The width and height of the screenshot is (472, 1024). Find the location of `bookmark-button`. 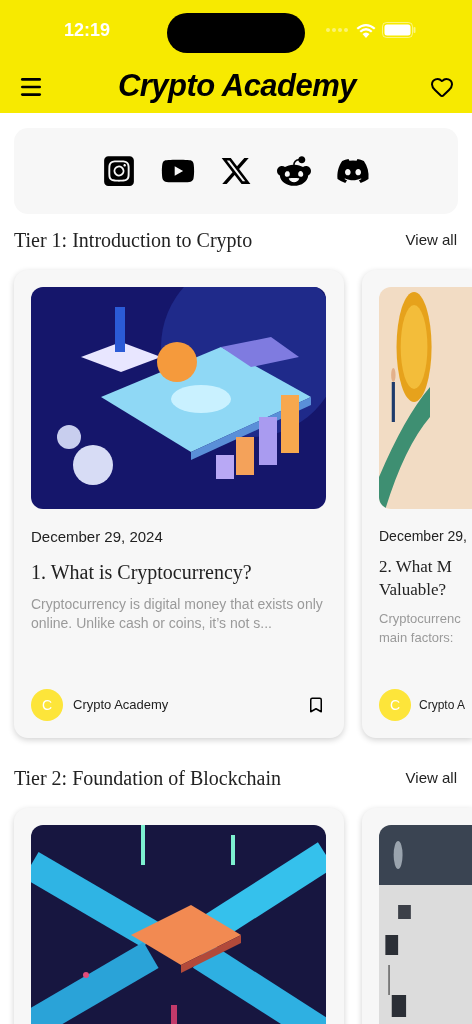

bookmark-button is located at coordinates (316, 705).